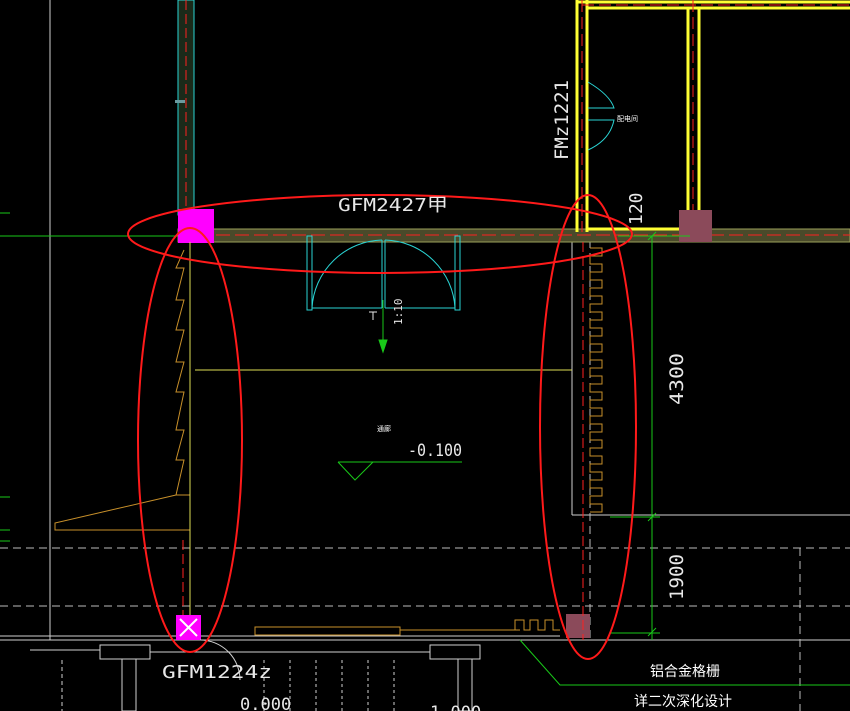 This screenshot has width=850, height=711. I want to click on note-line-2: 详二次深化设计, so click(683, 701).